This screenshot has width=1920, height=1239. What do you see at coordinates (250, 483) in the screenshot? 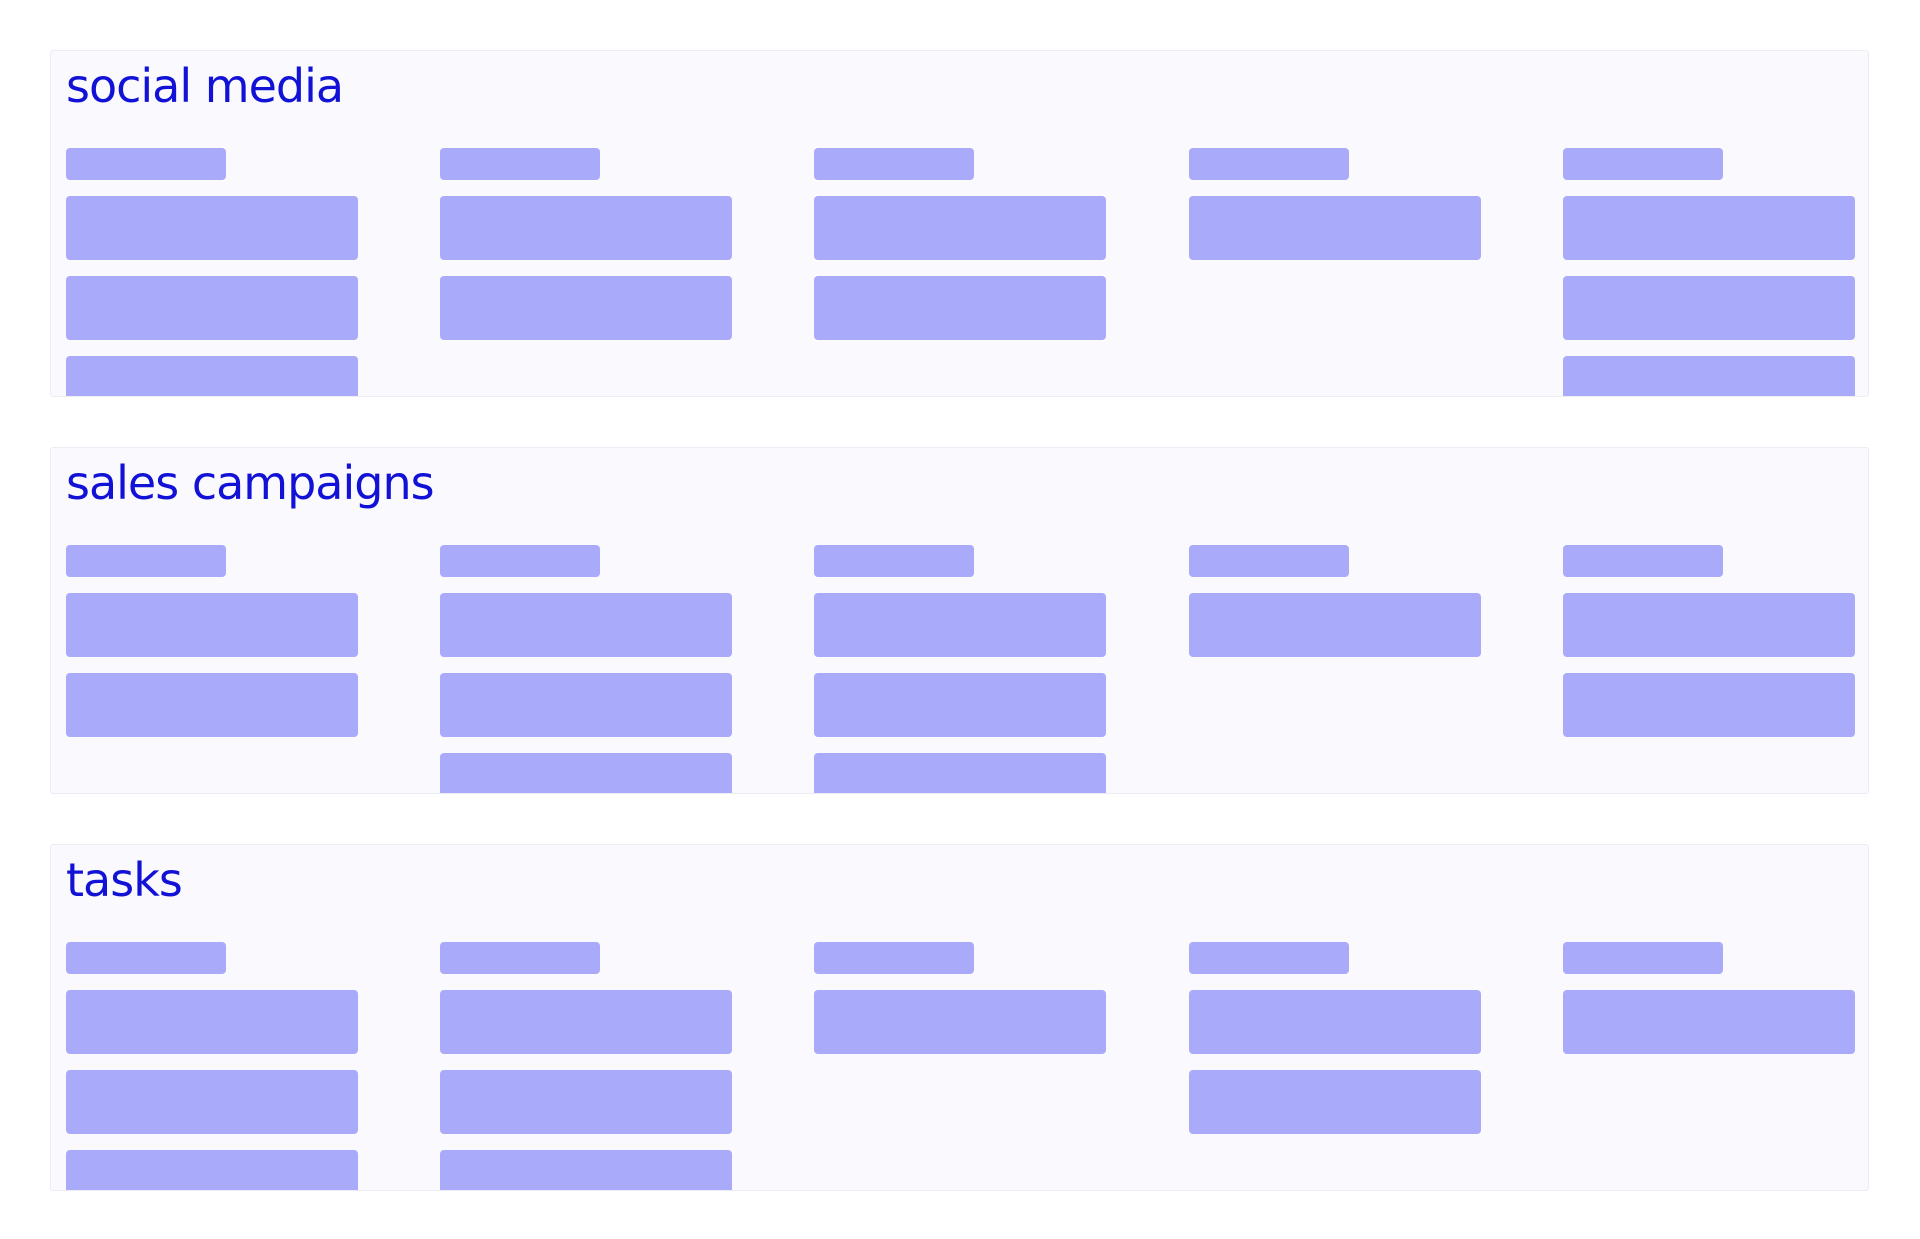
I see `board-title: sales campaigns` at bounding box center [250, 483].